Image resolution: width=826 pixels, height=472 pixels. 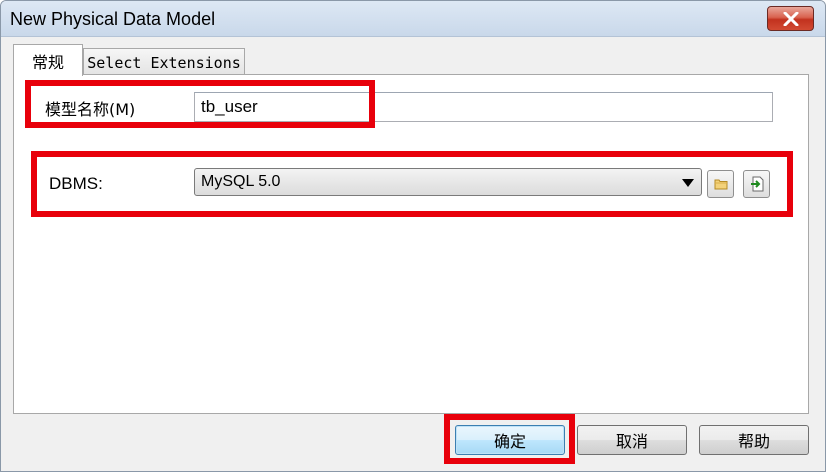 I want to click on model-name-input, so click(x=483, y=107).